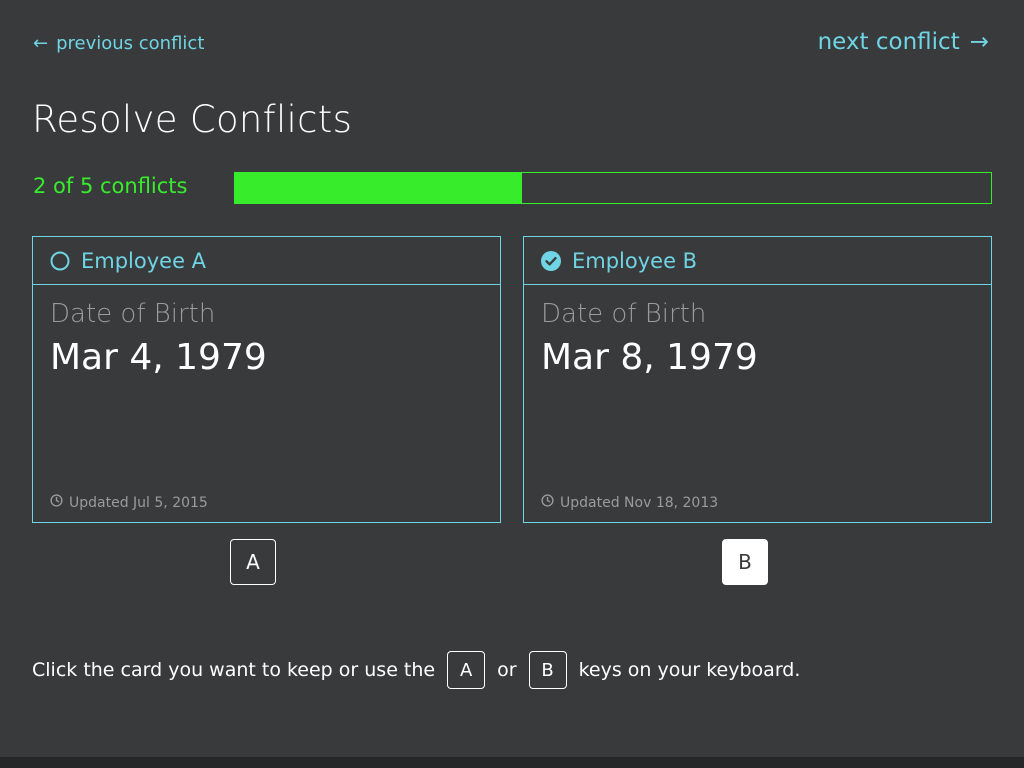 This screenshot has width=1024, height=768. I want to click on previous-conflict-link: ← previous conflict, so click(118, 43).